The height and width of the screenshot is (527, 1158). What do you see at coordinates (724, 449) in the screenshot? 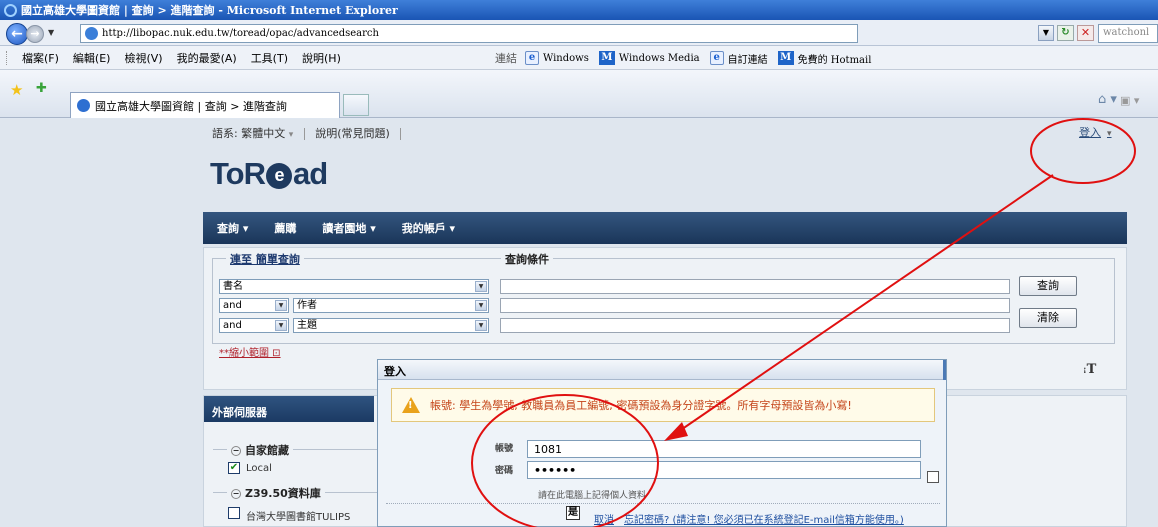
I see `account-field: 1081` at bounding box center [724, 449].